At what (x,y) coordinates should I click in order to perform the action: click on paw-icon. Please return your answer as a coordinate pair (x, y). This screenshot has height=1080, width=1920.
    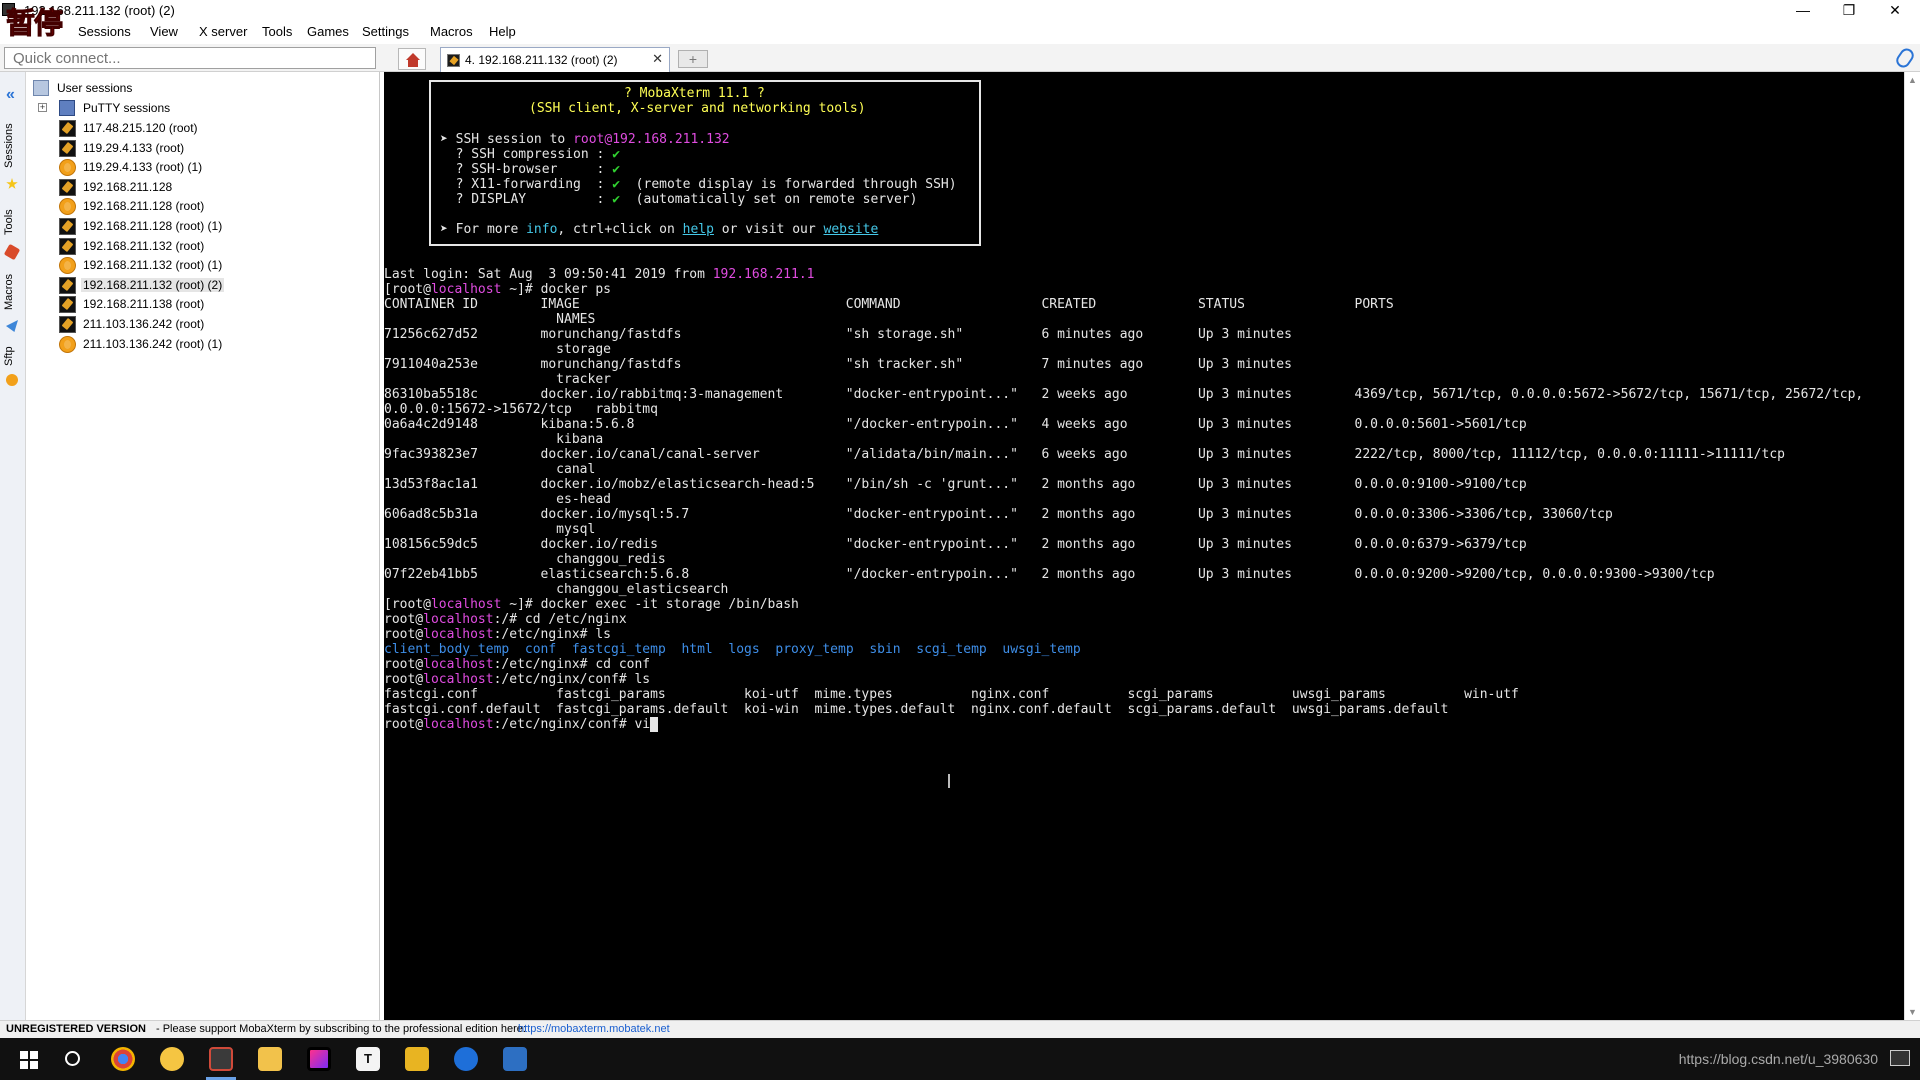
    Looking at the image, I should click on (172, 1059).